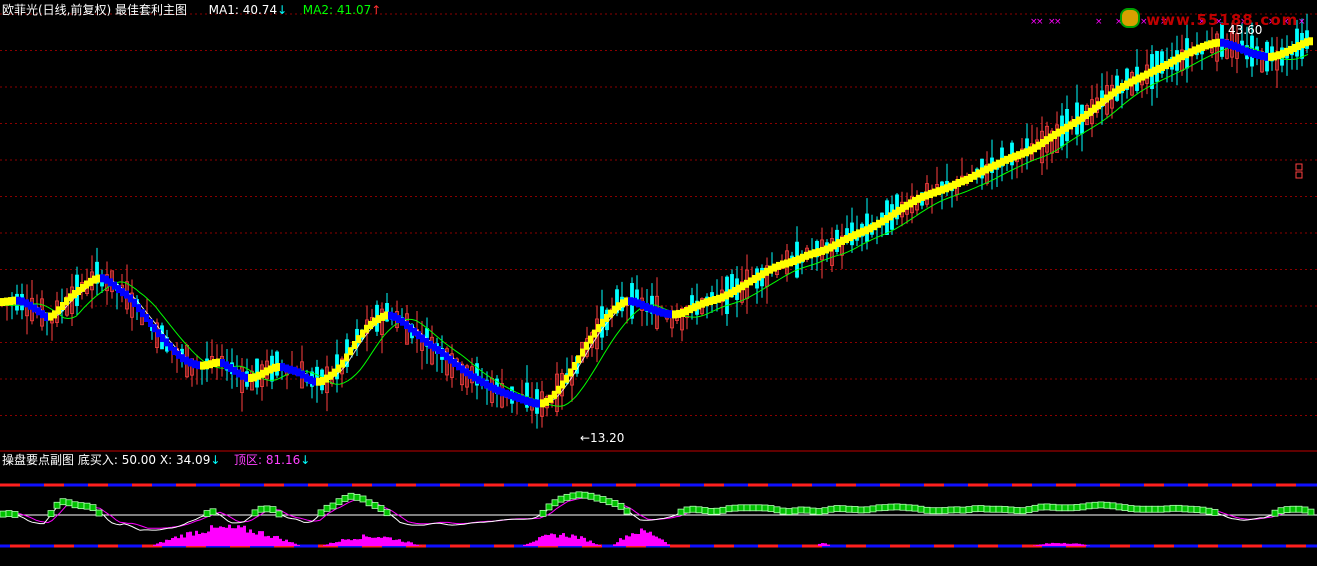 The image size is (1317, 566). I want to click on ma2-arrow-icon: ↑, so click(376, 10).